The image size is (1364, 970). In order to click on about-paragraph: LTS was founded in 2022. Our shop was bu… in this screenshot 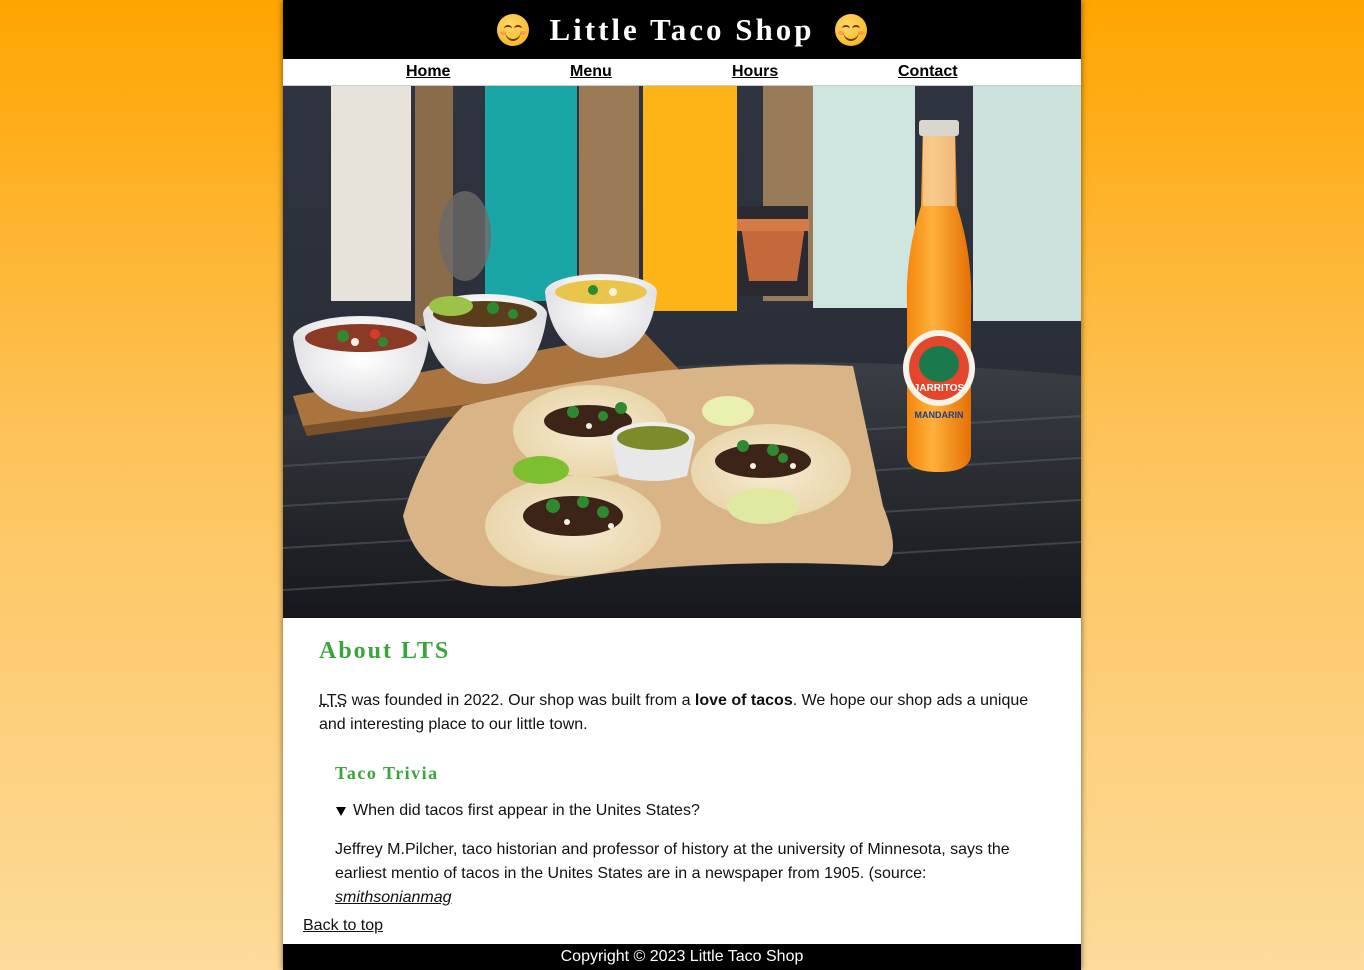, I will do `click(674, 712)`.